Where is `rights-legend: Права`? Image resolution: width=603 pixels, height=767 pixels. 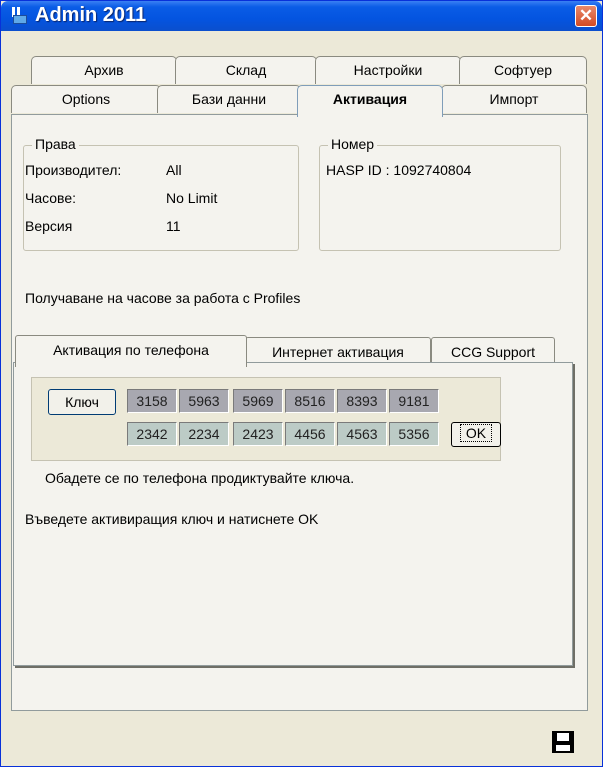
rights-legend: Права is located at coordinates (55, 144).